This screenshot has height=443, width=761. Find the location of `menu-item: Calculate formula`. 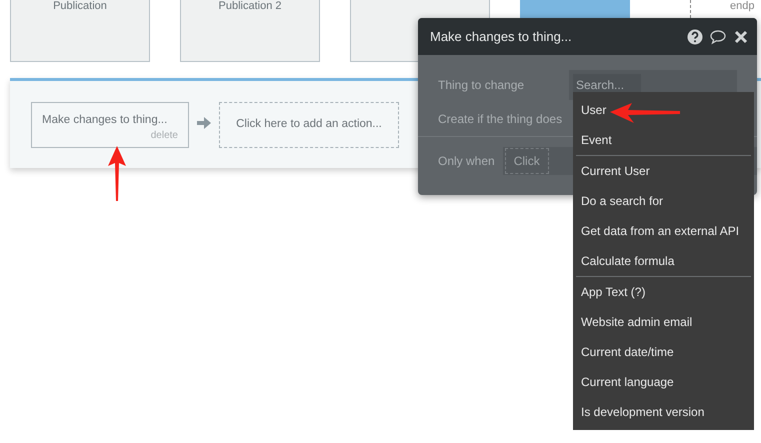

menu-item: Calculate formula is located at coordinates (663, 261).